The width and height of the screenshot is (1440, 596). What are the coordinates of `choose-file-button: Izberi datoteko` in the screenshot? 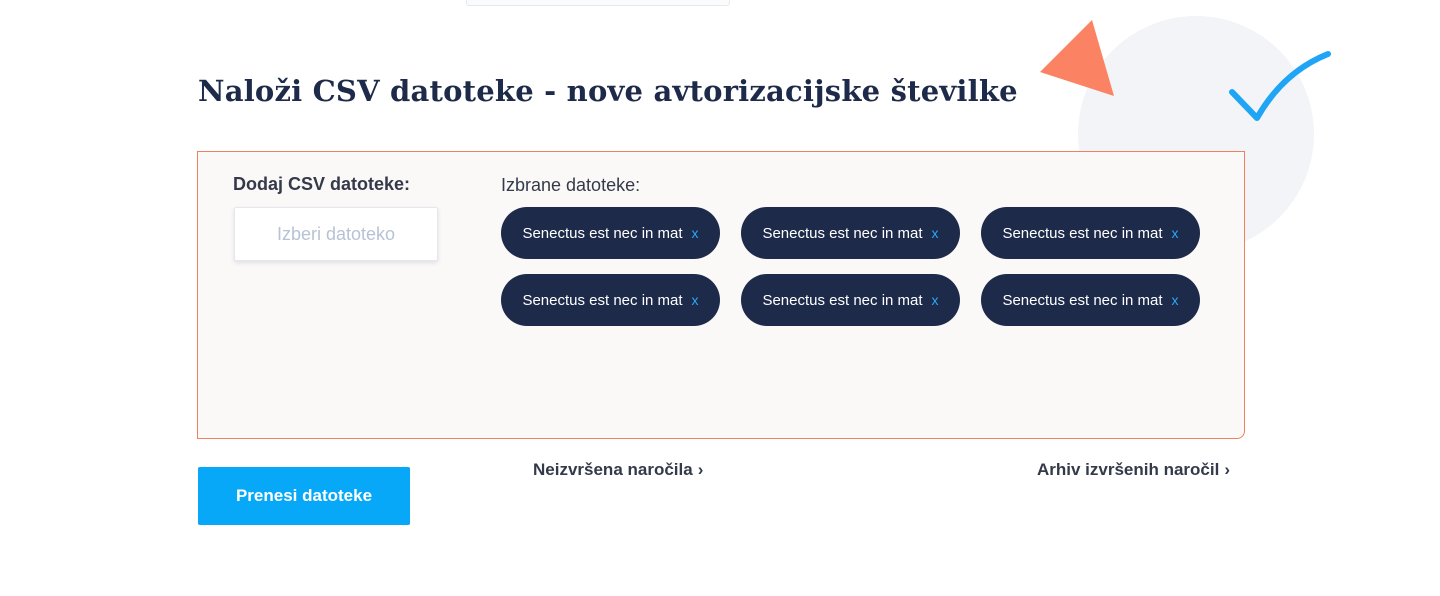 It's located at (336, 234).